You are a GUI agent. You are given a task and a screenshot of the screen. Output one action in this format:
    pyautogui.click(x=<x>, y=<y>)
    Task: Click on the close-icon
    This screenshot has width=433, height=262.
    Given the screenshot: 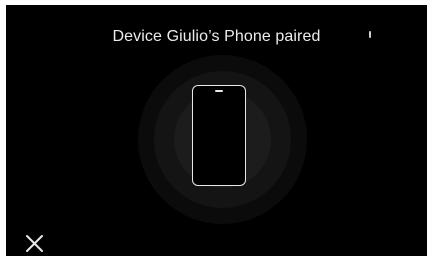 What is the action you would take?
    pyautogui.click(x=34, y=243)
    